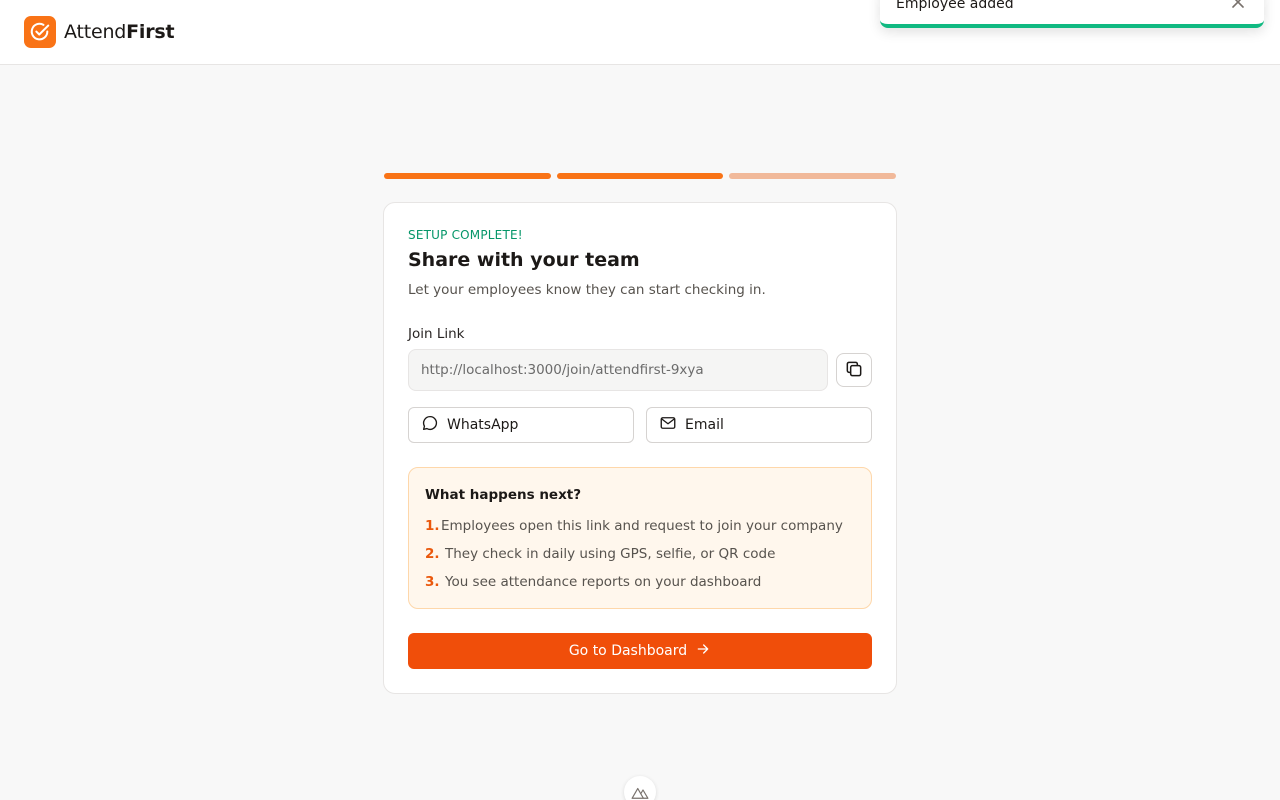 The image size is (1280, 800). Describe the element at coordinates (618, 370) in the screenshot. I see `join-link-input` at that location.